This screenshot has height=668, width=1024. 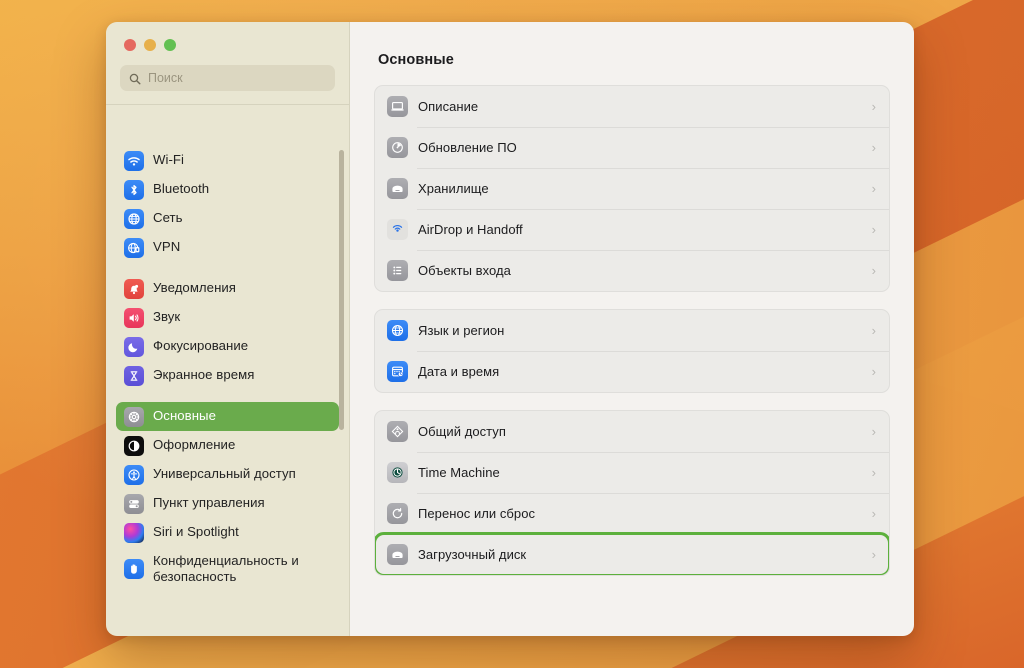 I want to click on hourglass-icon, so click(x=134, y=375).